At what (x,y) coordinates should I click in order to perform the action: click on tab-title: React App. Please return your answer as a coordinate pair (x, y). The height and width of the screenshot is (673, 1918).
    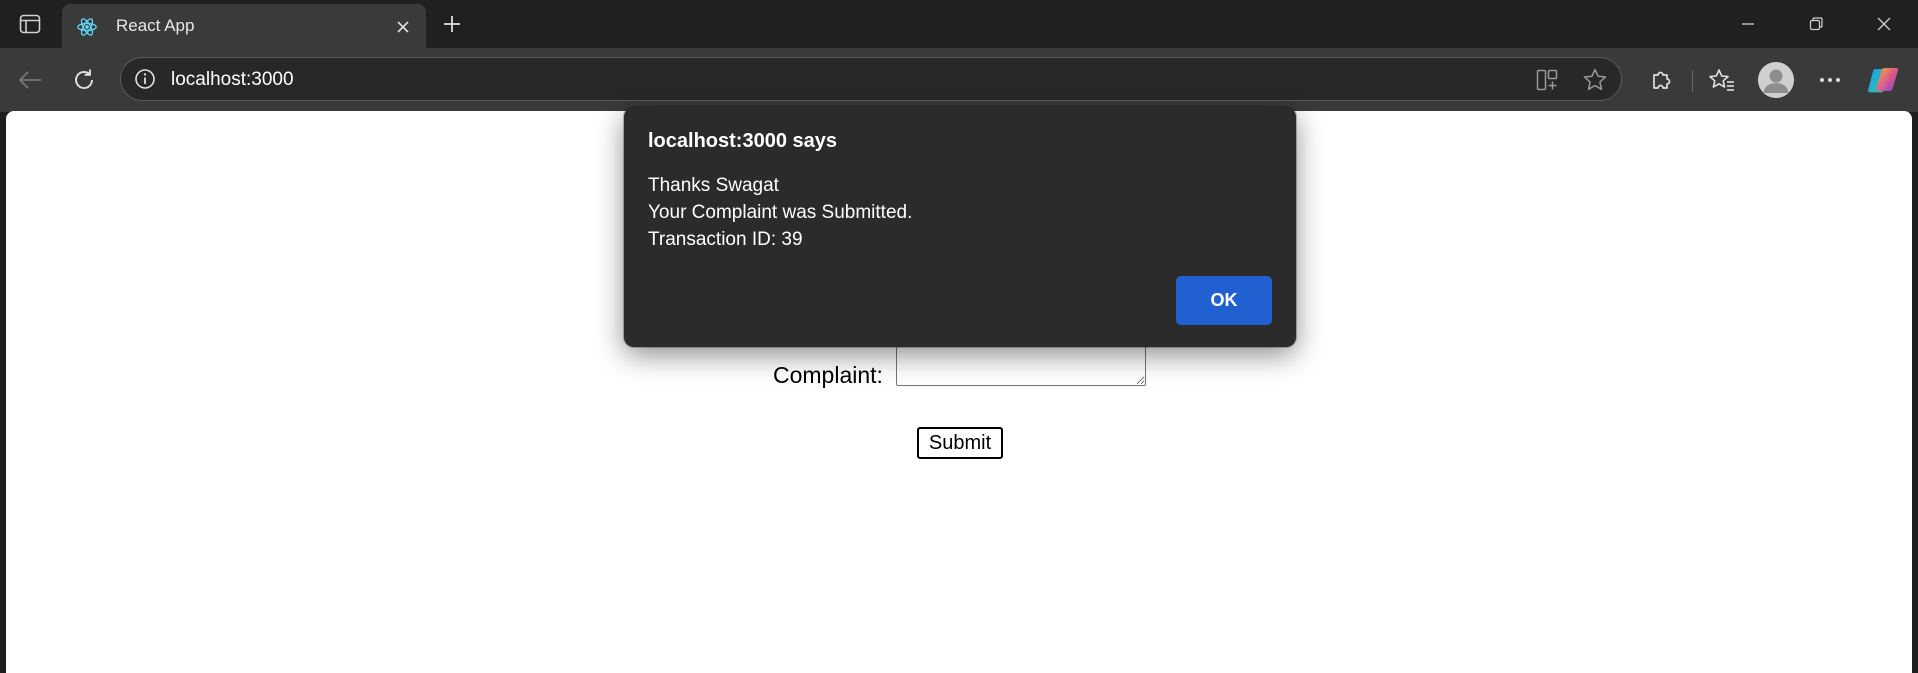
    Looking at the image, I should click on (155, 25).